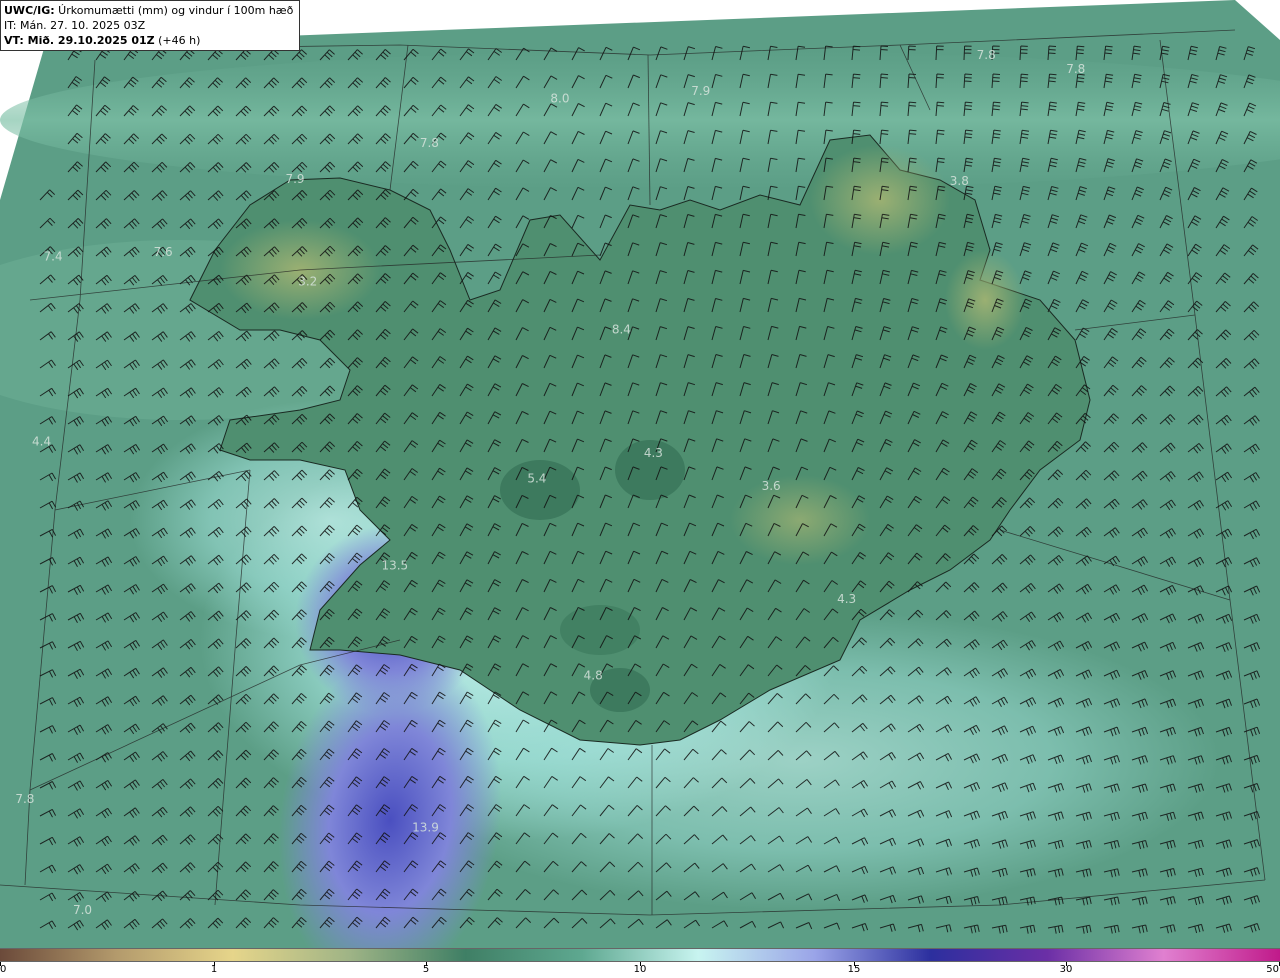  I want to click on valid-time-line: VT: Mið. 29.10.2025 01Z (+46 h), so click(148, 40).